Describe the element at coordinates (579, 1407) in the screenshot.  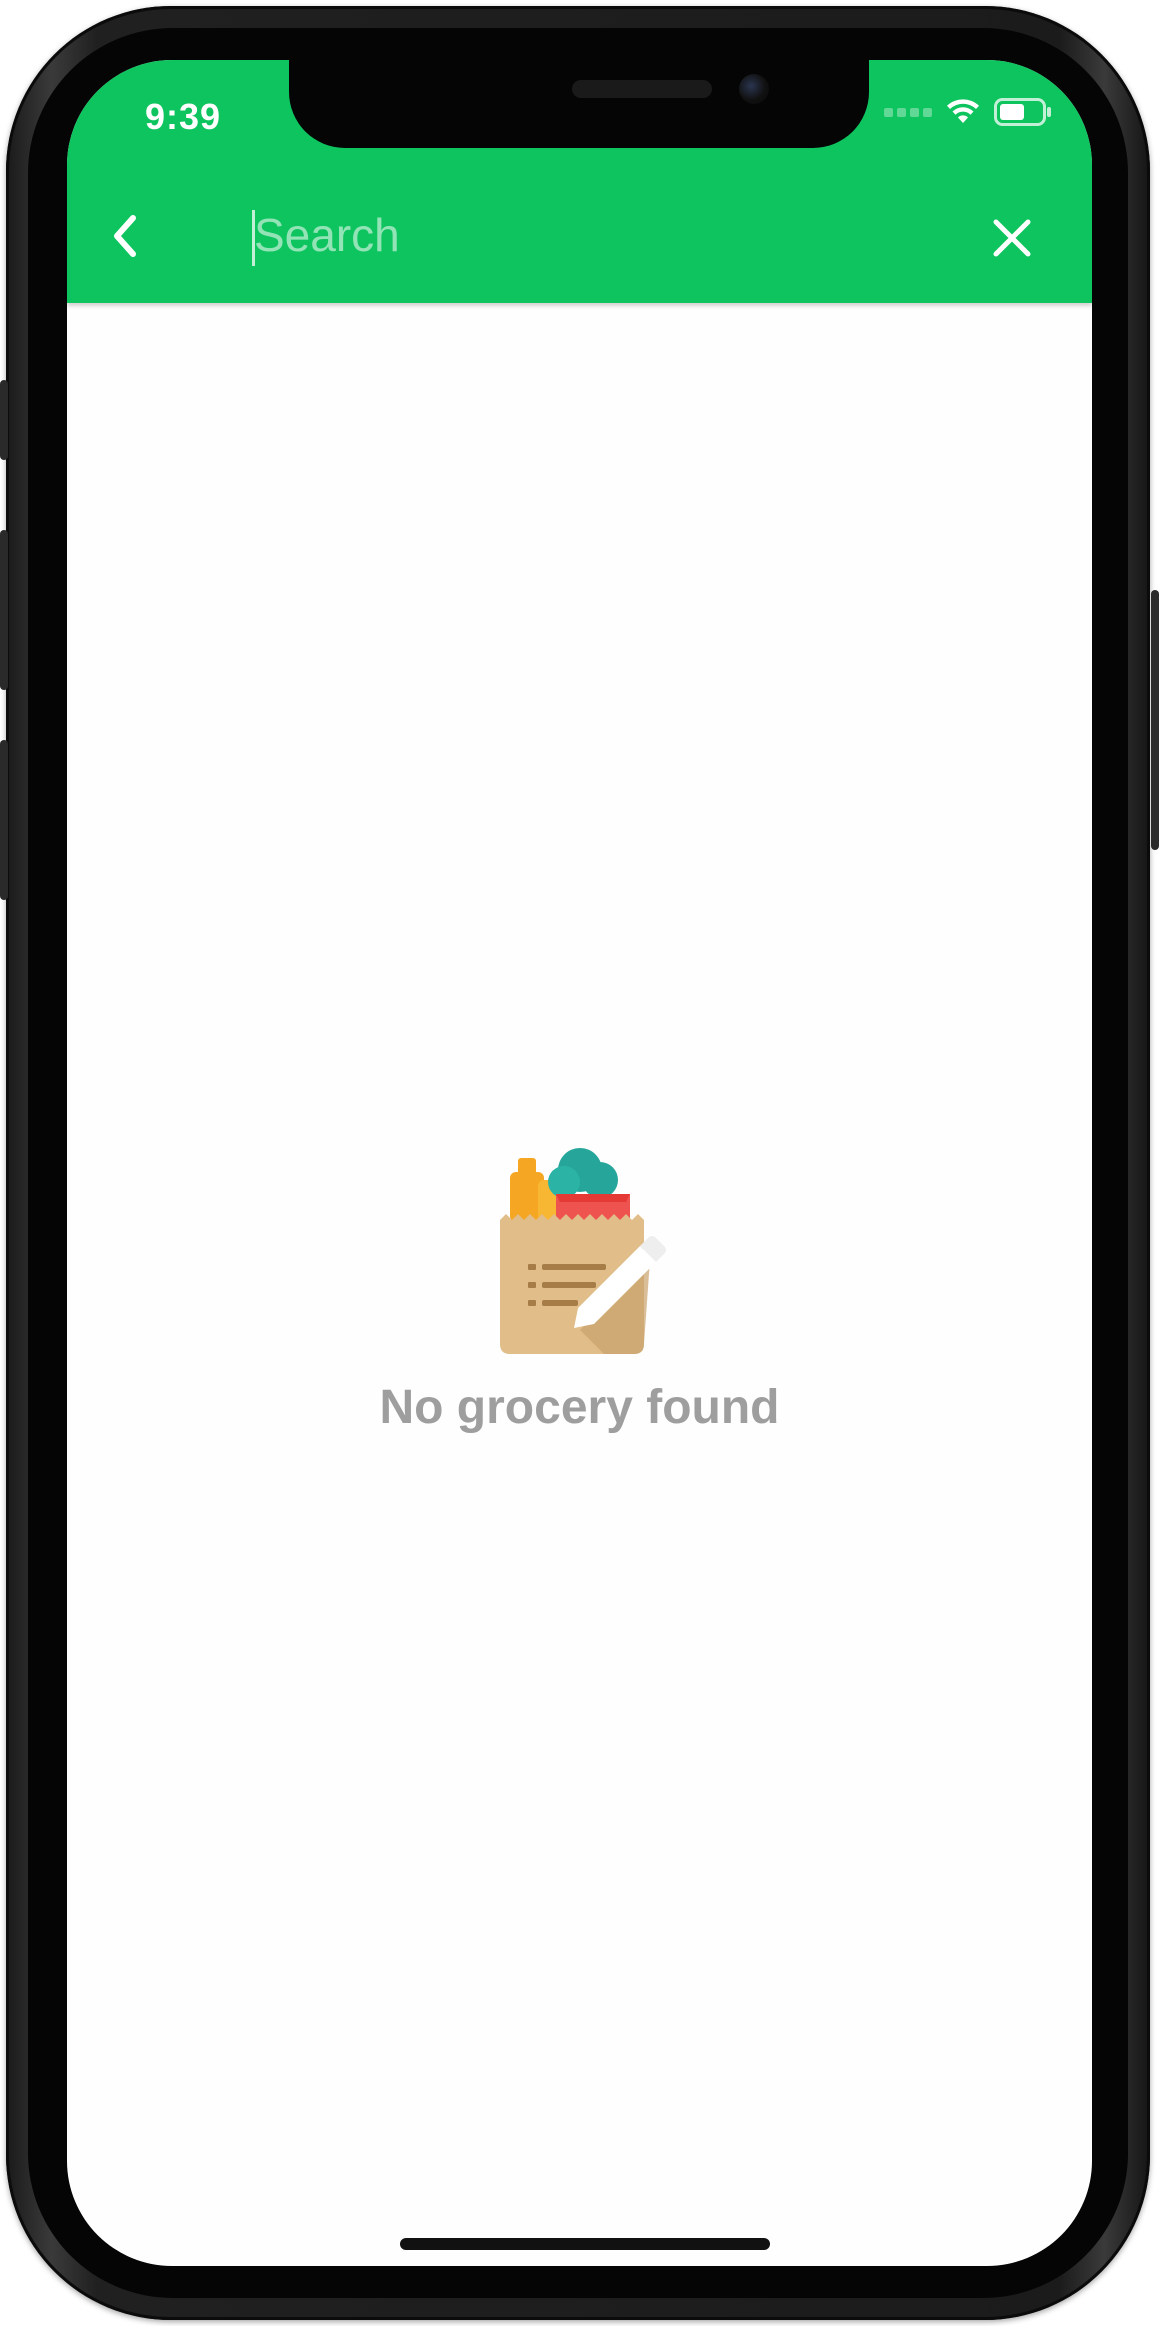
I see `empty-state-message: No grocery found` at that location.